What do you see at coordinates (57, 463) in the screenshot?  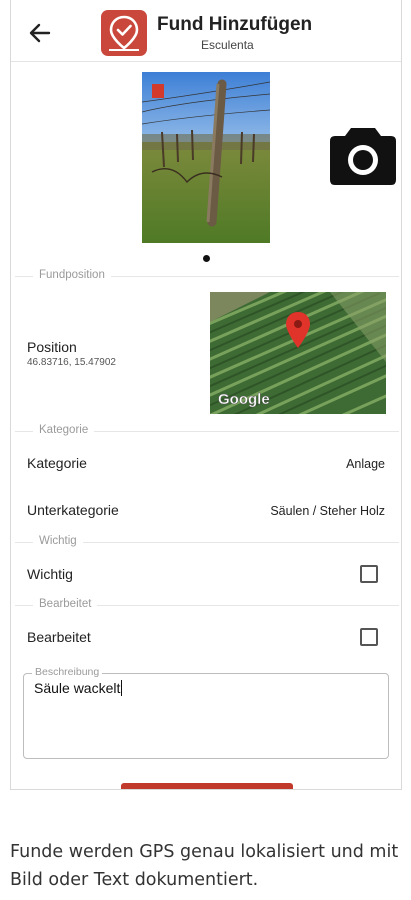 I see `kategorie-label: Kategorie` at bounding box center [57, 463].